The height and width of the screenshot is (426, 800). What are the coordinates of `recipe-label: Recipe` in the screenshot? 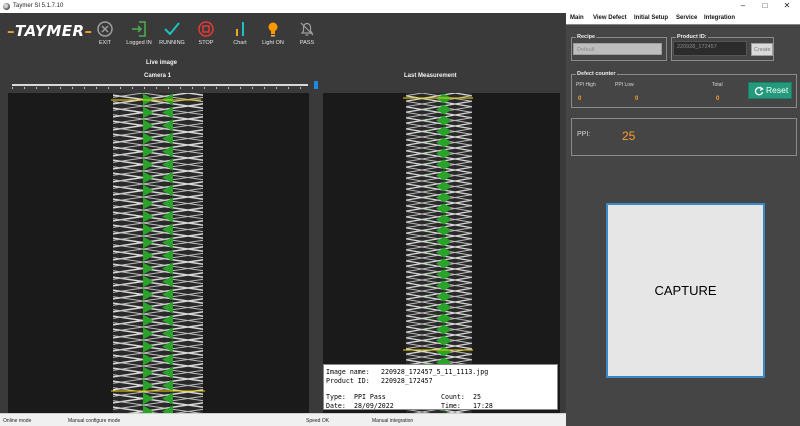 It's located at (586, 37).